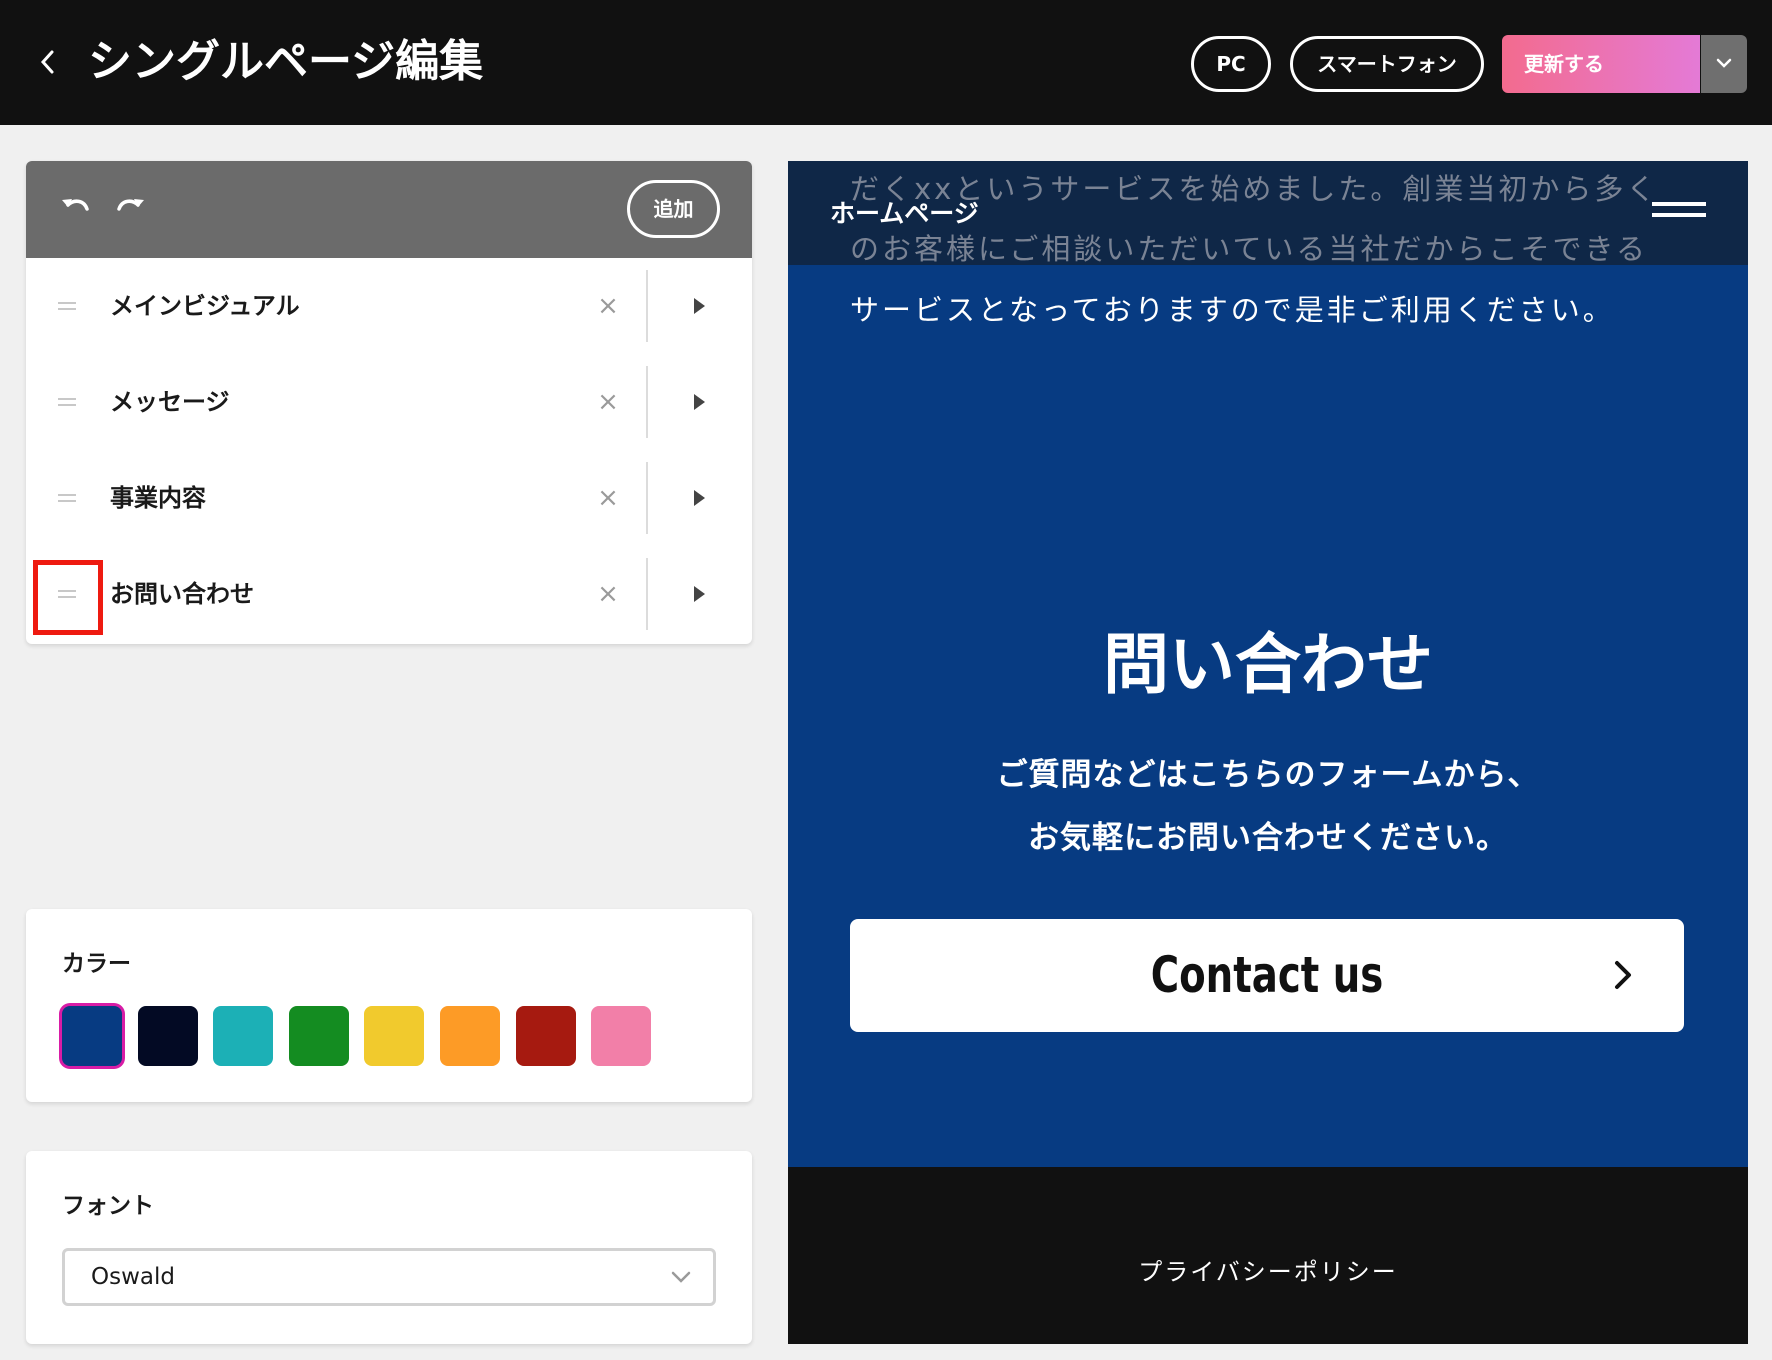 The width and height of the screenshot is (1772, 1360). Describe the element at coordinates (1232, 310) in the screenshot. I see `preview-body-line: サービスとなっておりますので是非ご利用ください。` at that location.